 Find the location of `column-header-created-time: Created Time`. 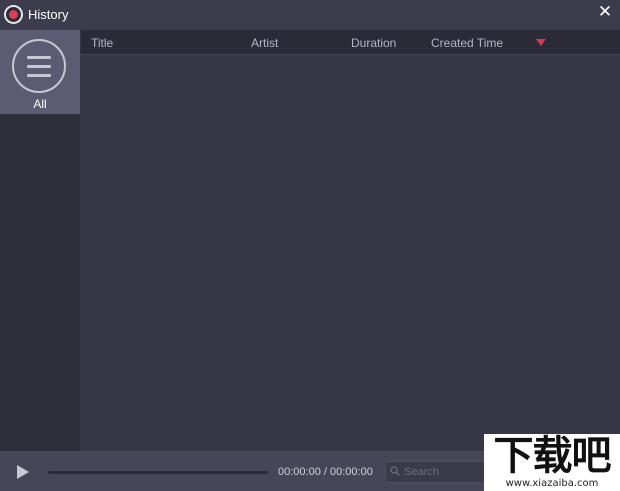

column-header-created-time: Created Time is located at coordinates (467, 43).